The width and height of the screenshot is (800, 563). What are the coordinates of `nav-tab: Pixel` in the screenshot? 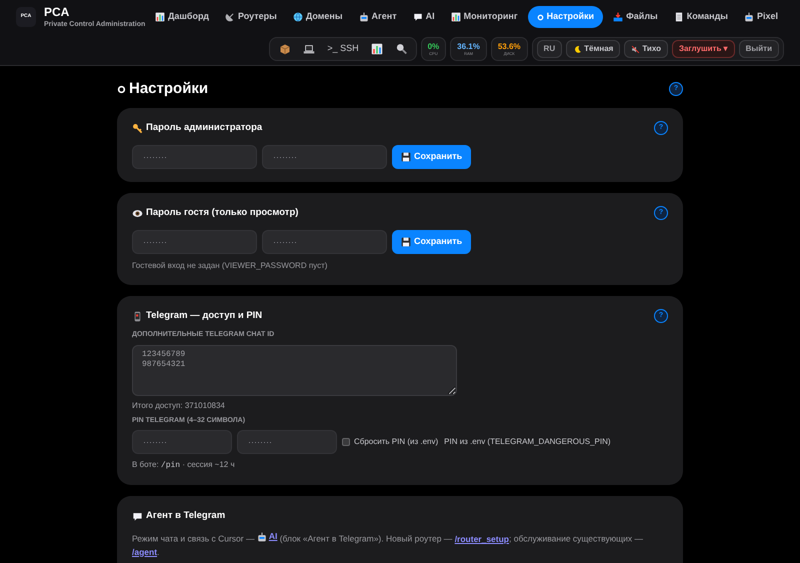 It's located at (761, 17).